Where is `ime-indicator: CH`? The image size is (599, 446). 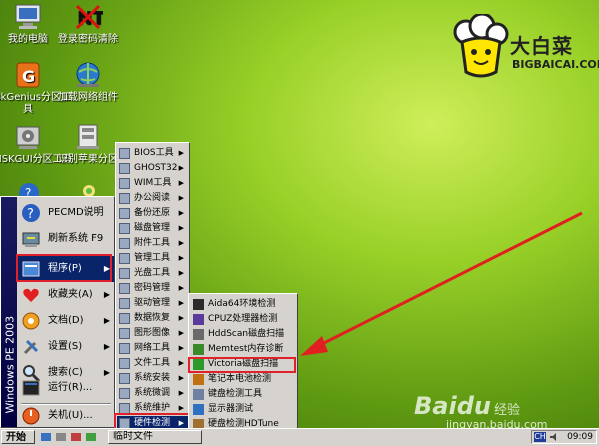
ime-indicator: CH is located at coordinates (540, 437).